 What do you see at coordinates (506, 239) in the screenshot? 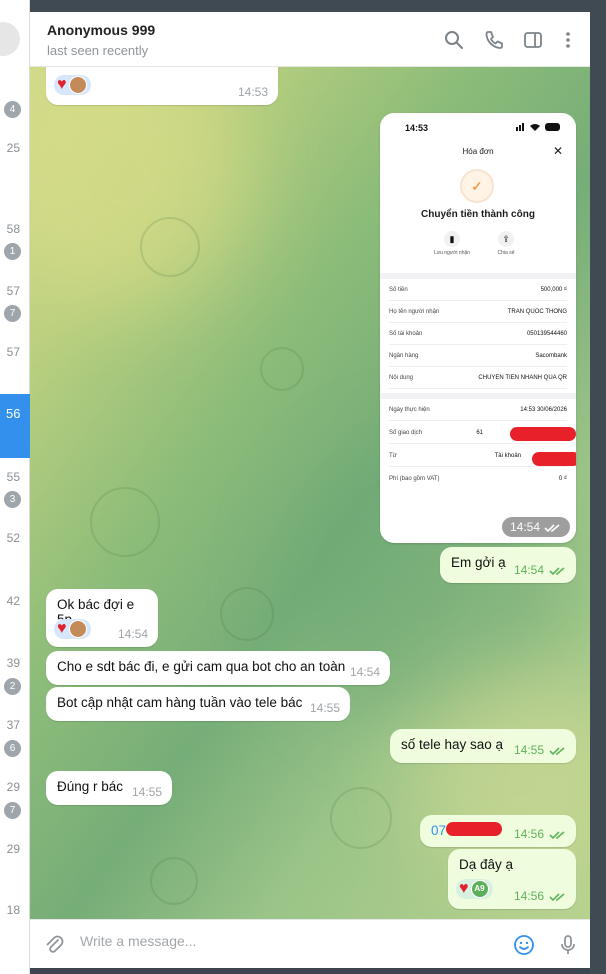
I see `share-icon: ⇪` at bounding box center [506, 239].